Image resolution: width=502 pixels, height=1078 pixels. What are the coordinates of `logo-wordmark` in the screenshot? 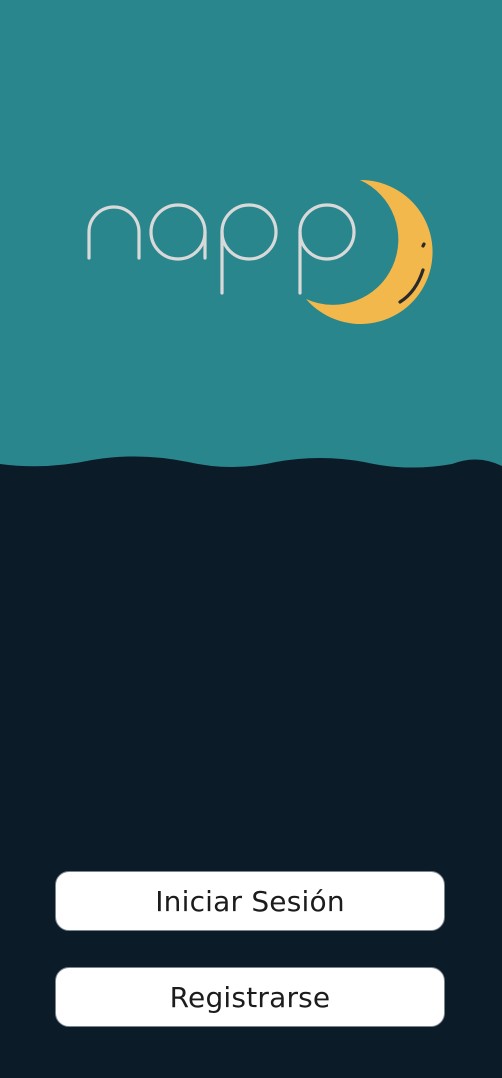 It's located at (221, 249).